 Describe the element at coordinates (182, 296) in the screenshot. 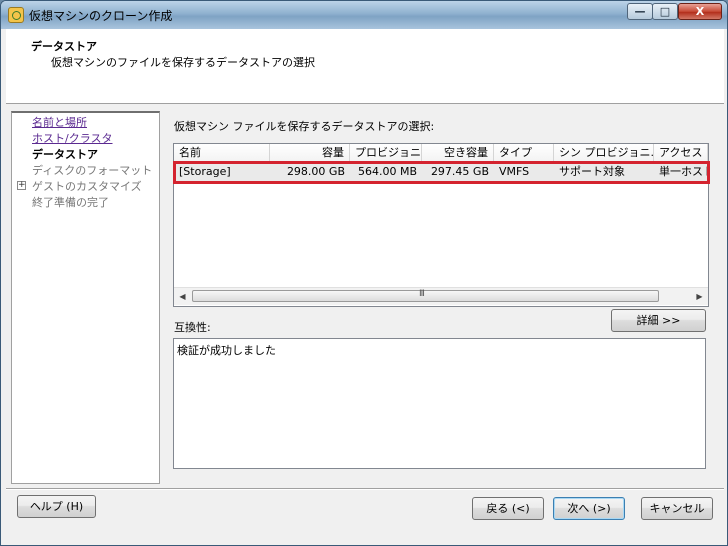

I see `scroll-left-icon: ◀` at that location.